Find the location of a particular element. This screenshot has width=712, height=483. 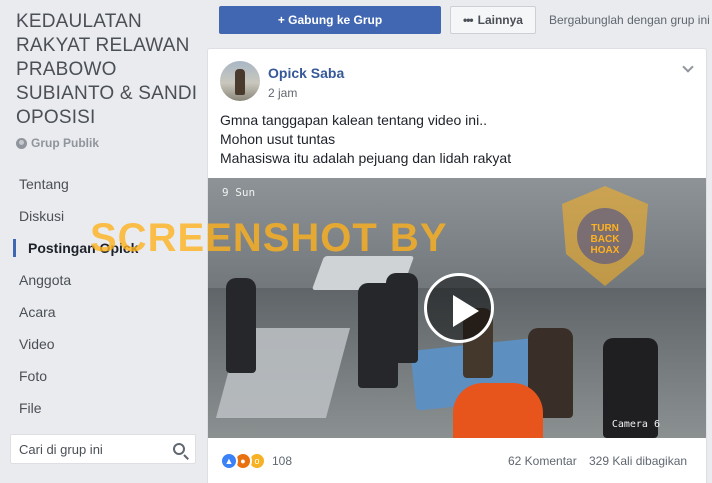

cctv-timestamp: 9 Sun is located at coordinates (239, 192).